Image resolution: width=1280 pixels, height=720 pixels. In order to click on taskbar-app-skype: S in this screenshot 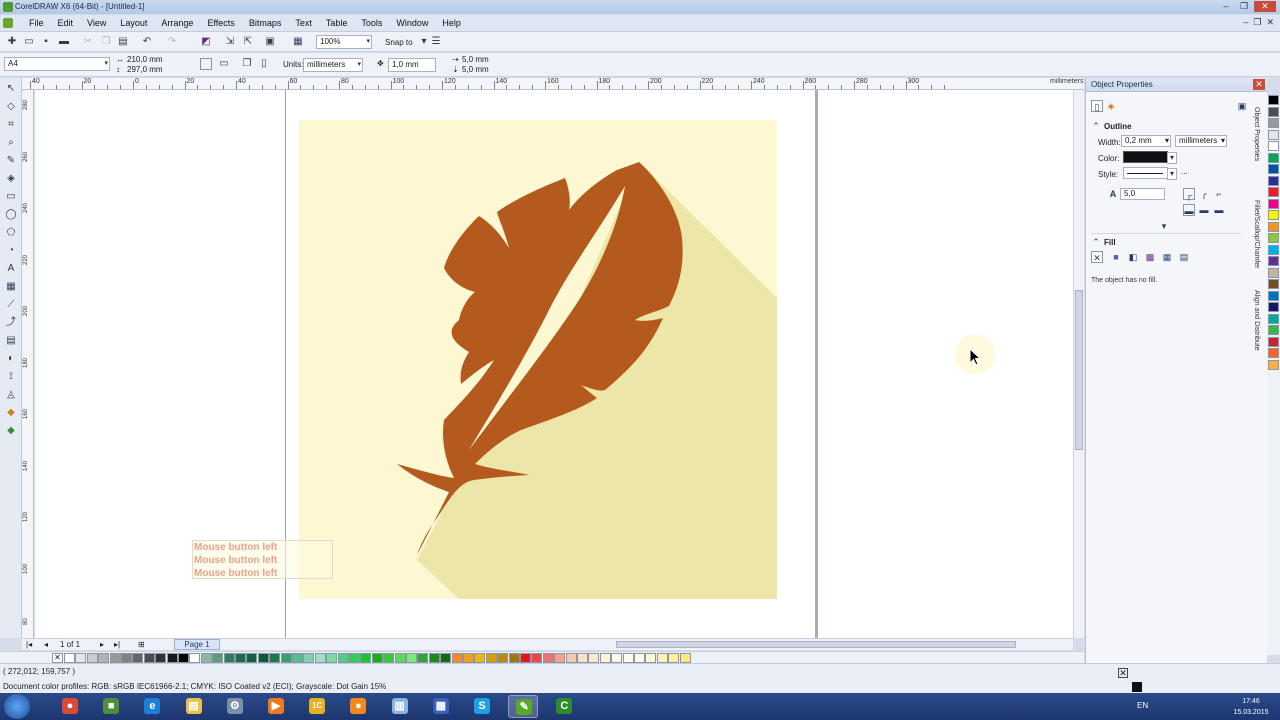, I will do `click(482, 706)`.